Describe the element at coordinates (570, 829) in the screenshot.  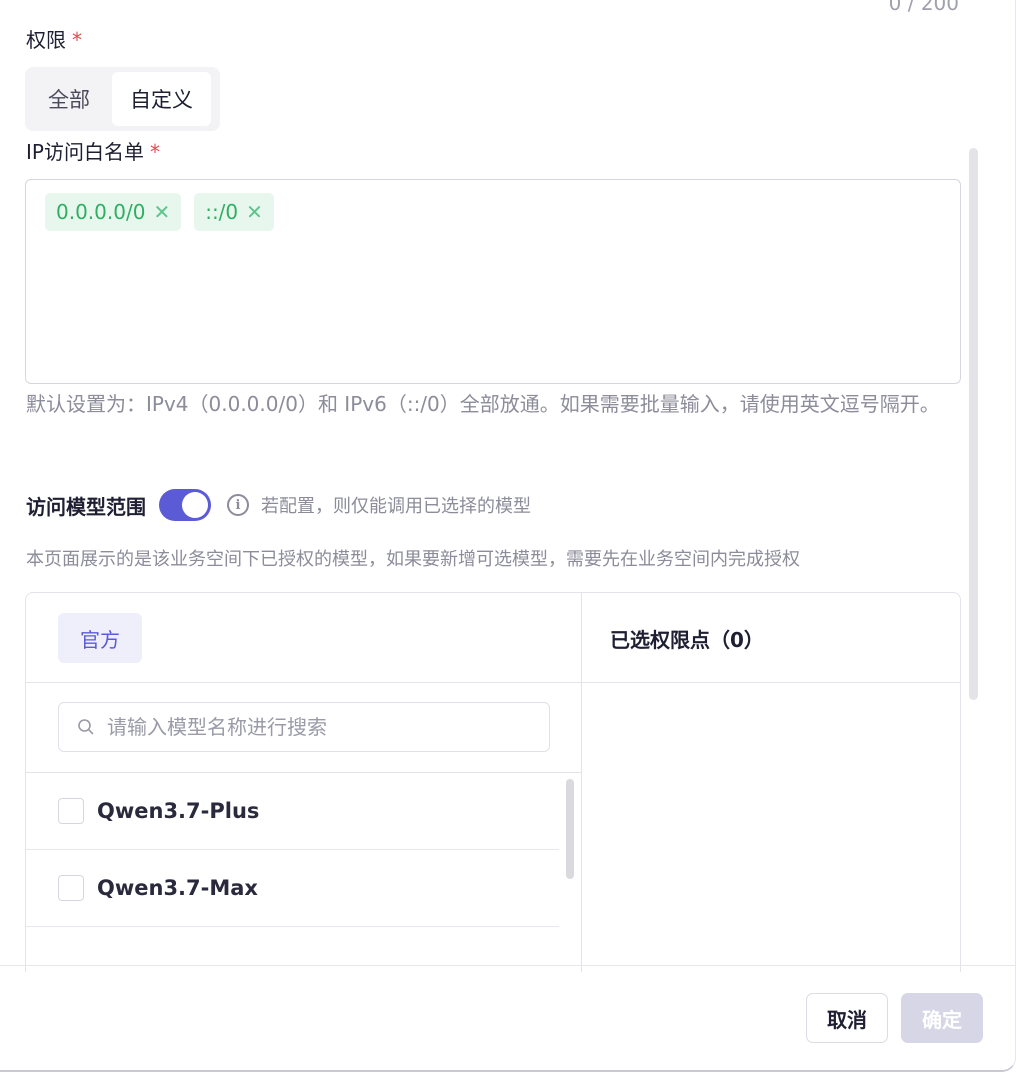
I see `list-scrollbar` at that location.